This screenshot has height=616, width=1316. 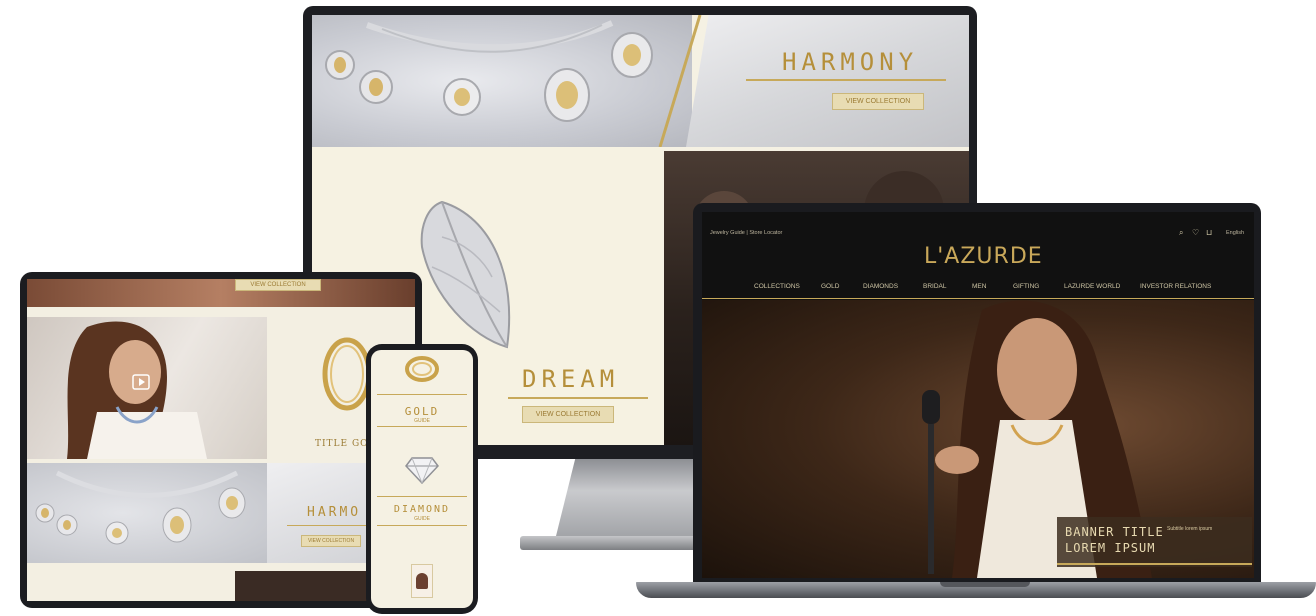 I want to click on brand-logo: L'AZURDE, so click(x=983, y=256).